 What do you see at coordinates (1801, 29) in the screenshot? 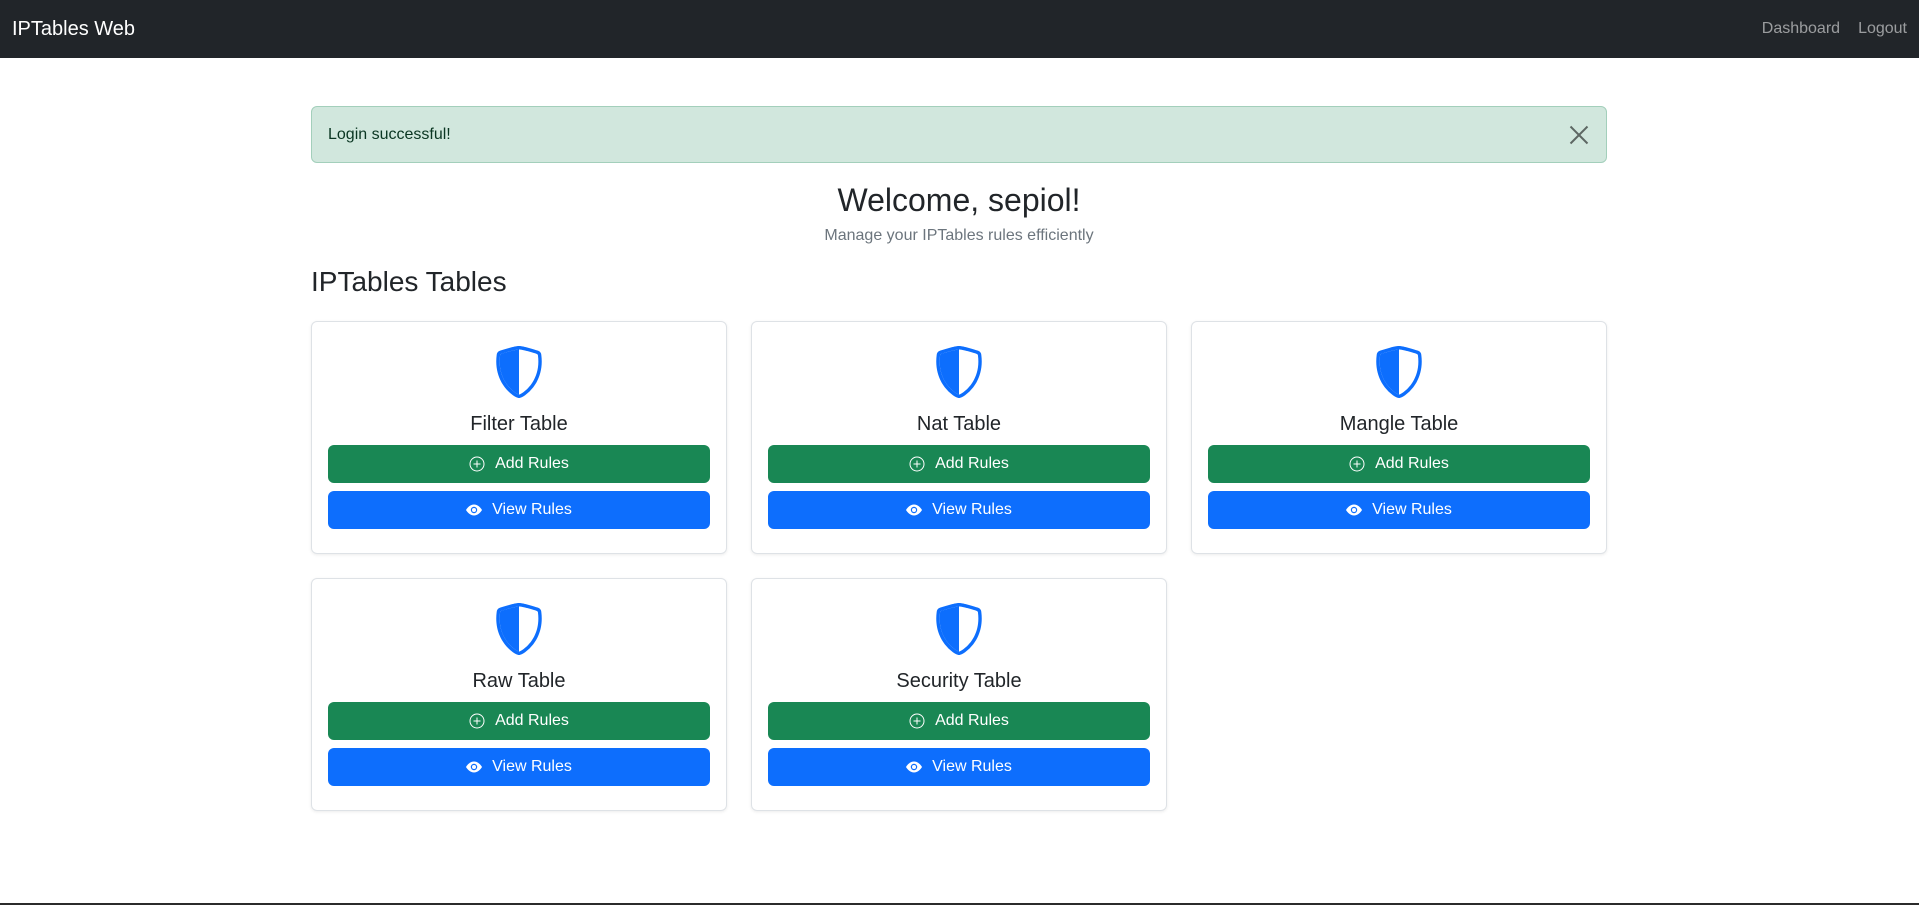
I see `nav-link-dashboard: Dashboard` at bounding box center [1801, 29].